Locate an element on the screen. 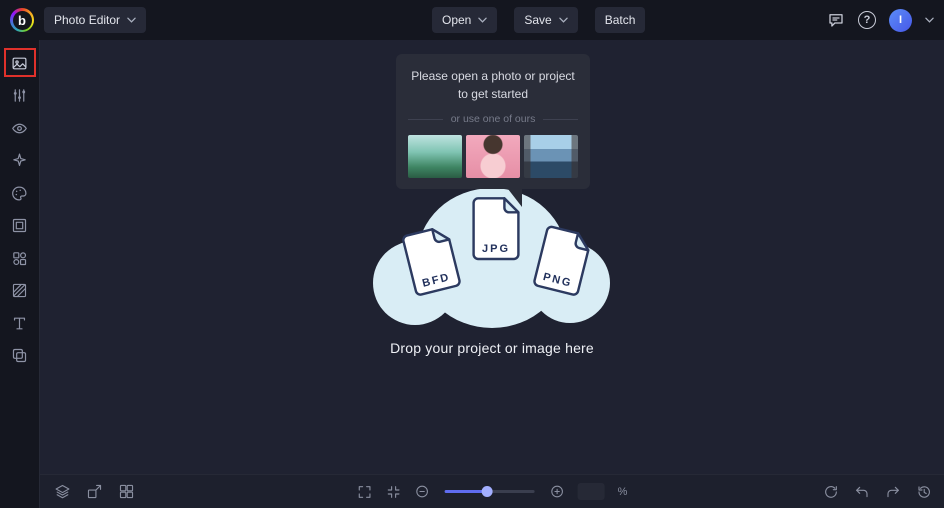  zoom-slider-fill is located at coordinates (465, 491).